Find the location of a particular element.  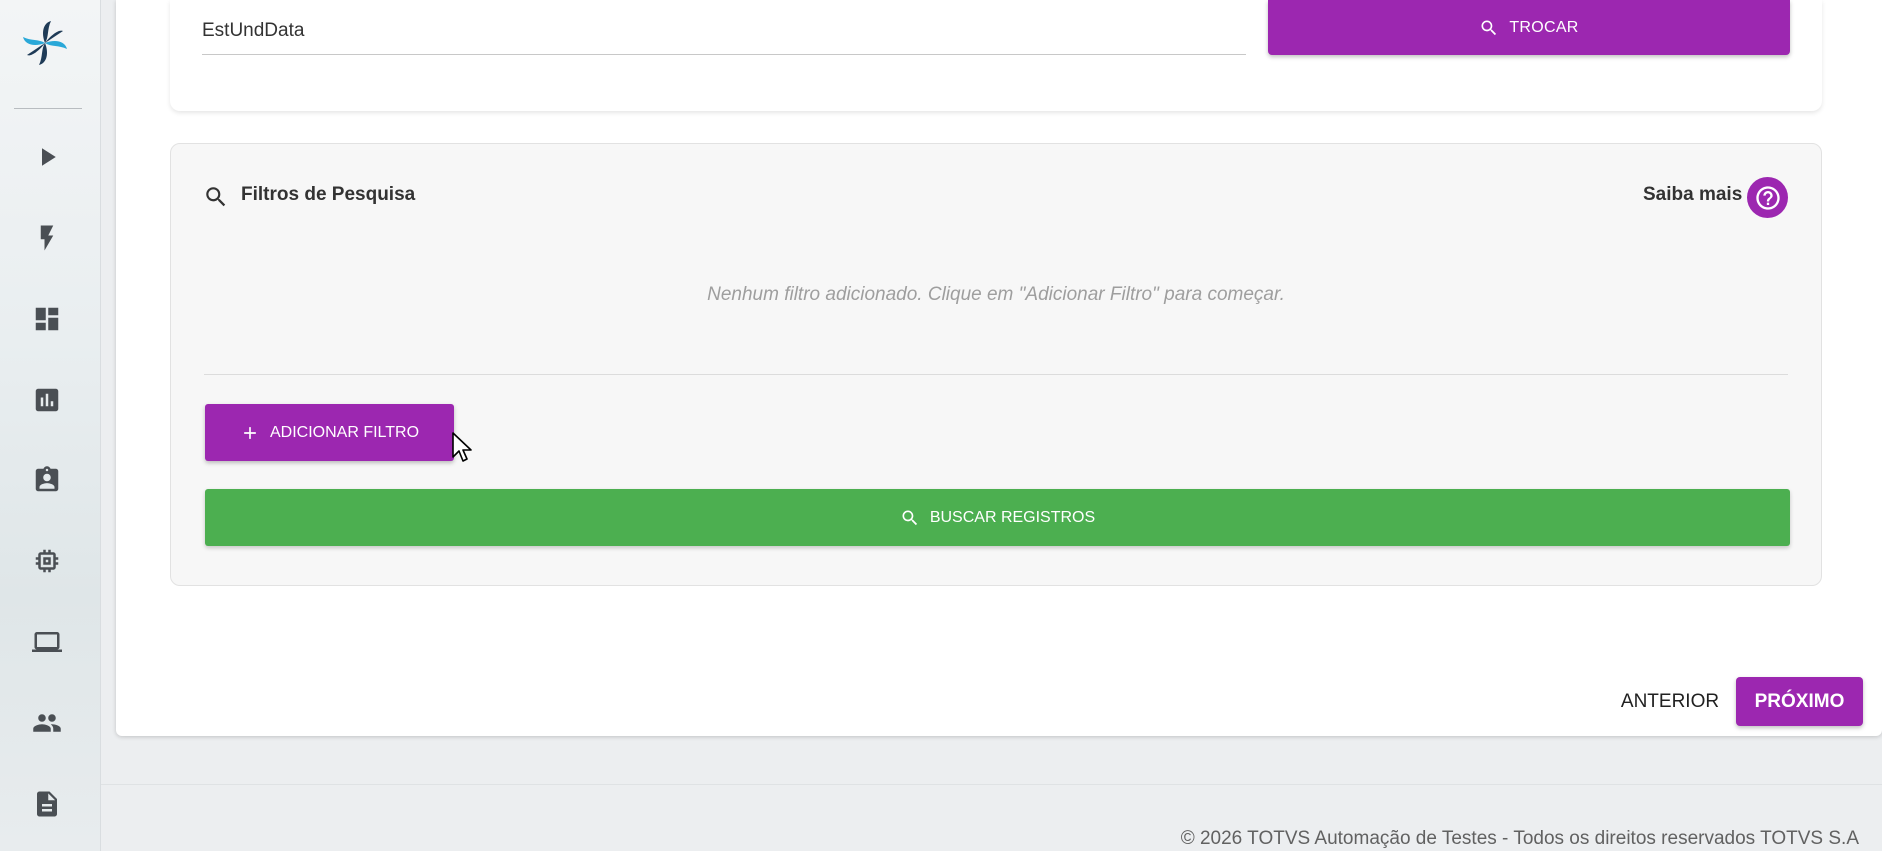

question-circle-icon is located at coordinates (1767, 197).